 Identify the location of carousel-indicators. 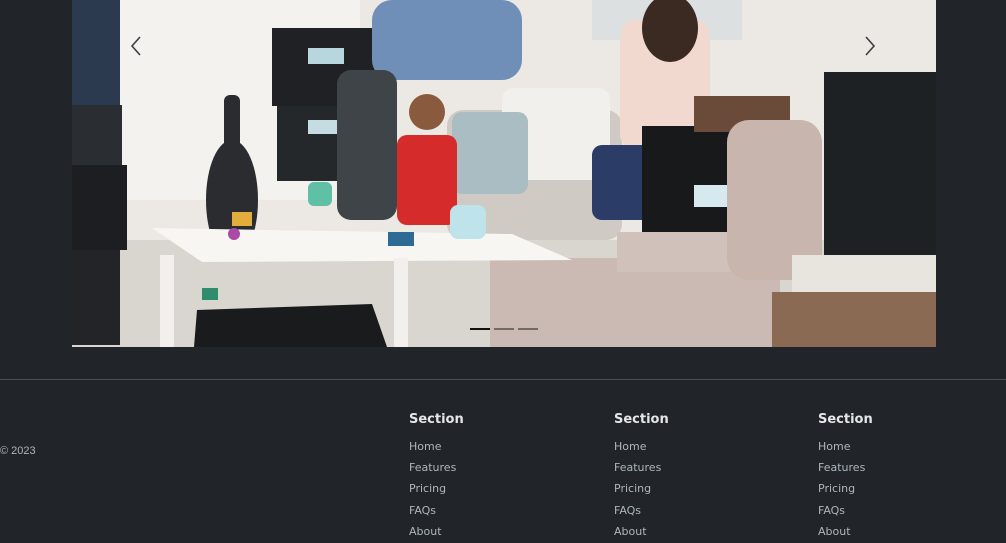
(504, 329).